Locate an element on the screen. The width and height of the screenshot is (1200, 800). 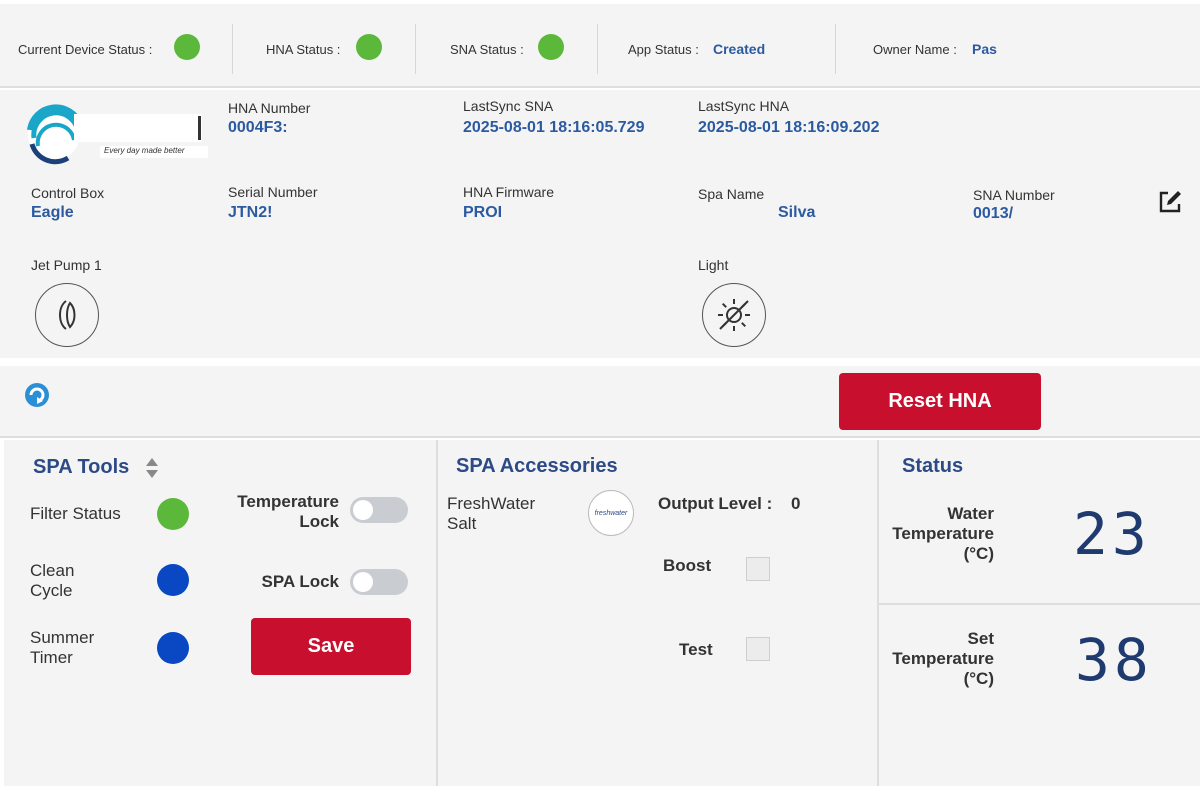
last-sync-hna-label: LastSync HNA is located at coordinates (744, 106).